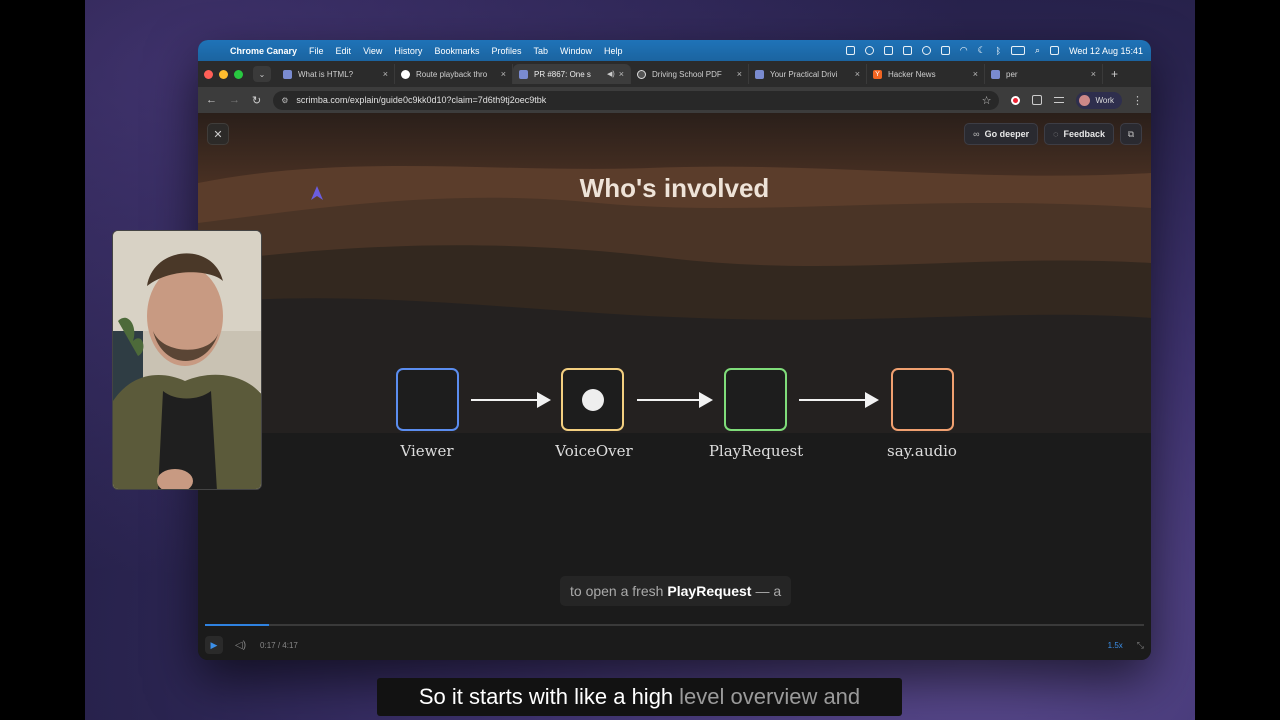 The height and width of the screenshot is (720, 1280). Describe the element at coordinates (869, 50) in the screenshot. I see `status-sync-icon` at that location.